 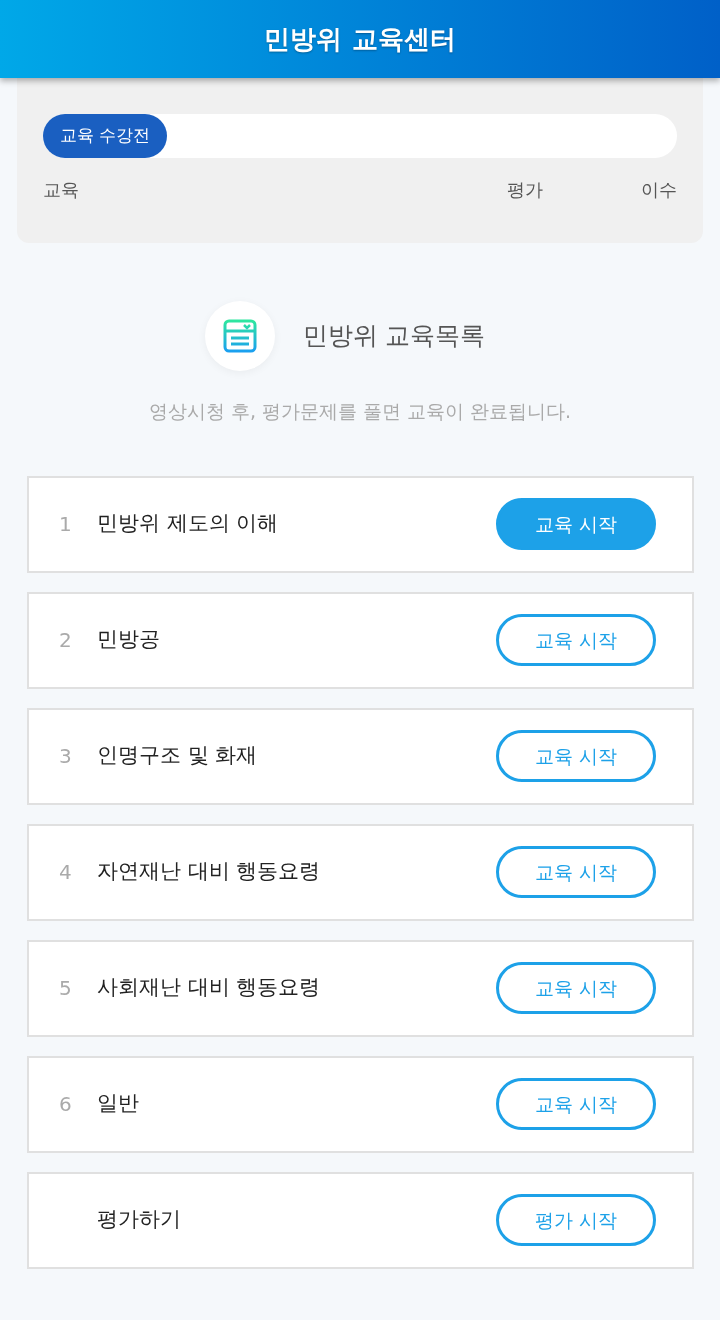 What do you see at coordinates (66, 756) in the screenshot?
I see `course-number: 3` at bounding box center [66, 756].